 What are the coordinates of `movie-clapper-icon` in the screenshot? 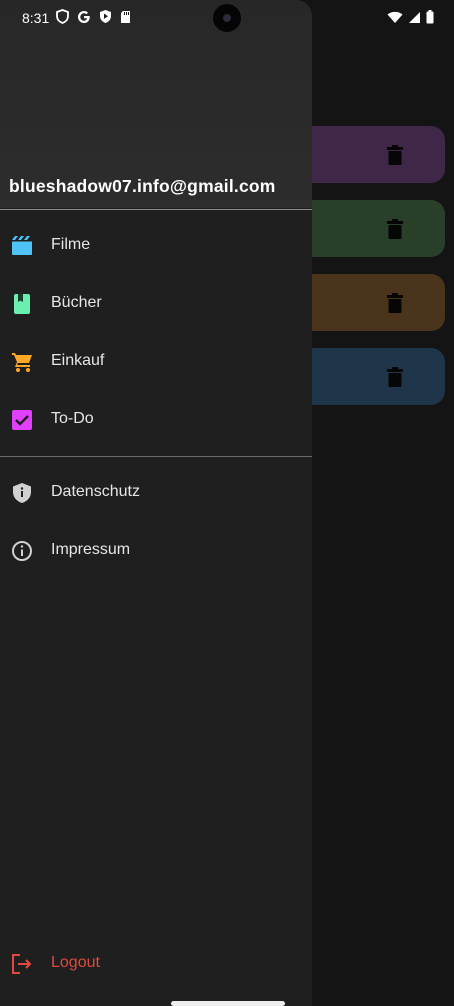 It's located at (22, 245).